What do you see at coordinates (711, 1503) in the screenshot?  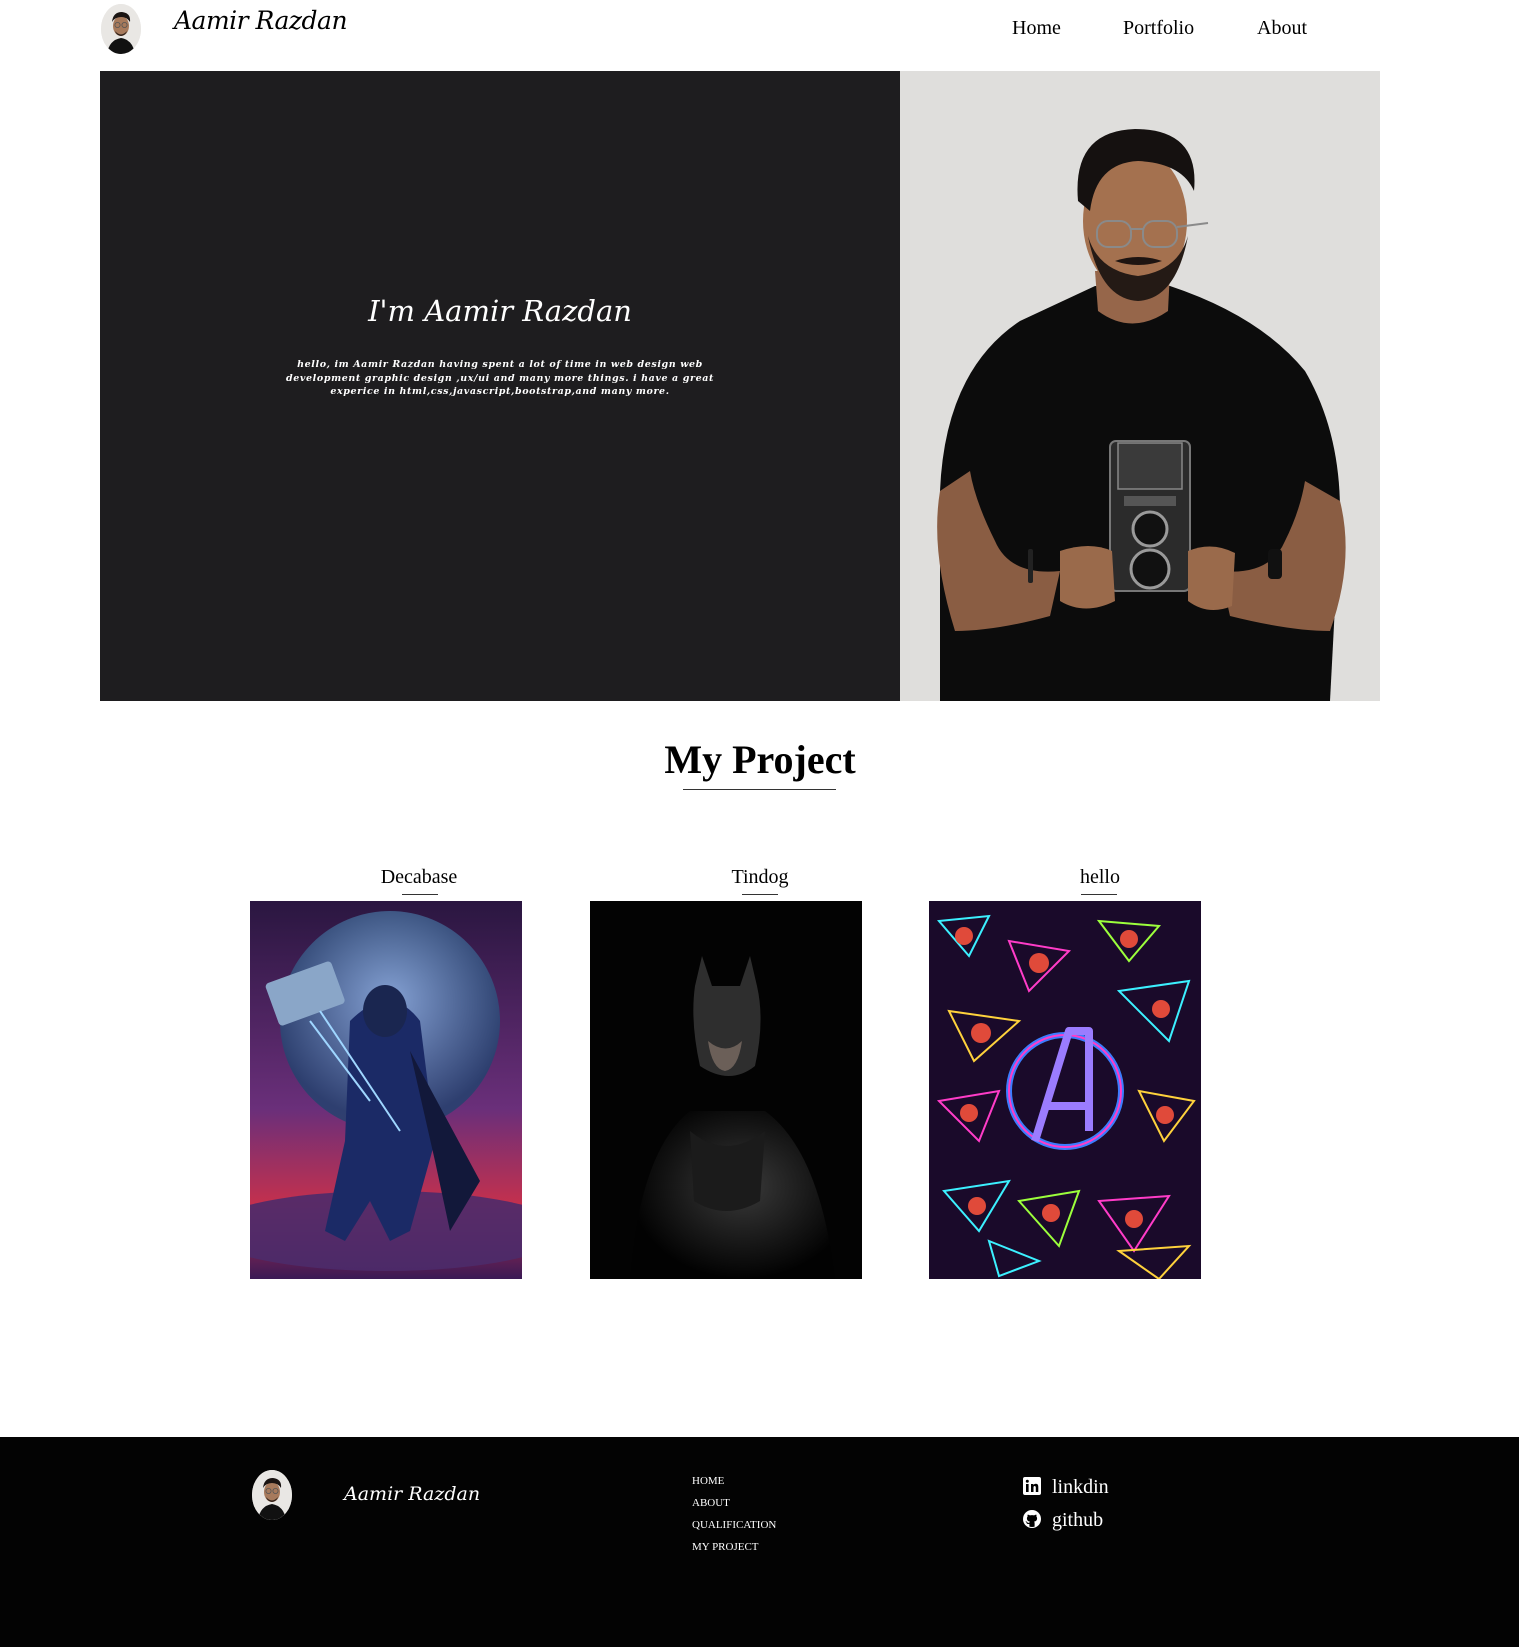 I see `footer-link-about: ABOUT` at bounding box center [711, 1503].